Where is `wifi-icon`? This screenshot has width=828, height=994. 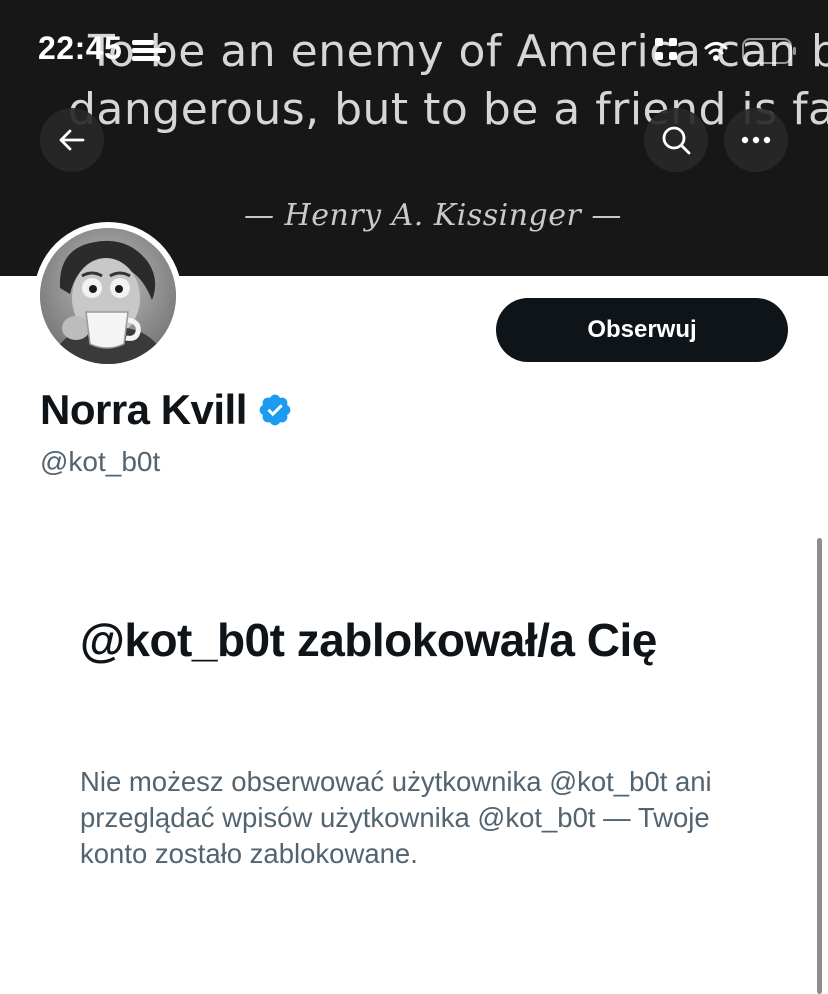 wifi-icon is located at coordinates (716, 51).